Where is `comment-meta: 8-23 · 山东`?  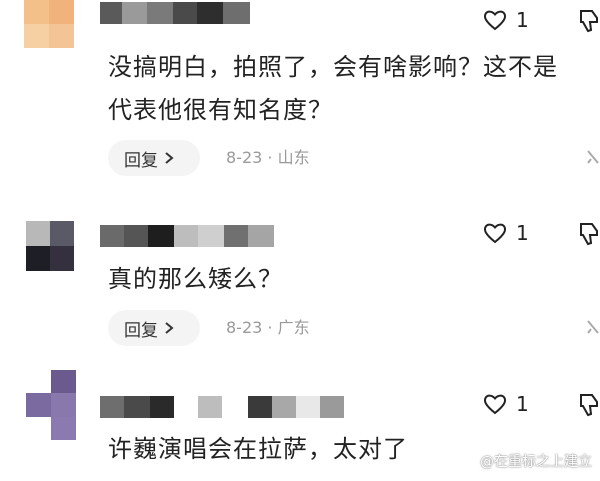
comment-meta: 8-23 · 山东 is located at coordinates (268, 157).